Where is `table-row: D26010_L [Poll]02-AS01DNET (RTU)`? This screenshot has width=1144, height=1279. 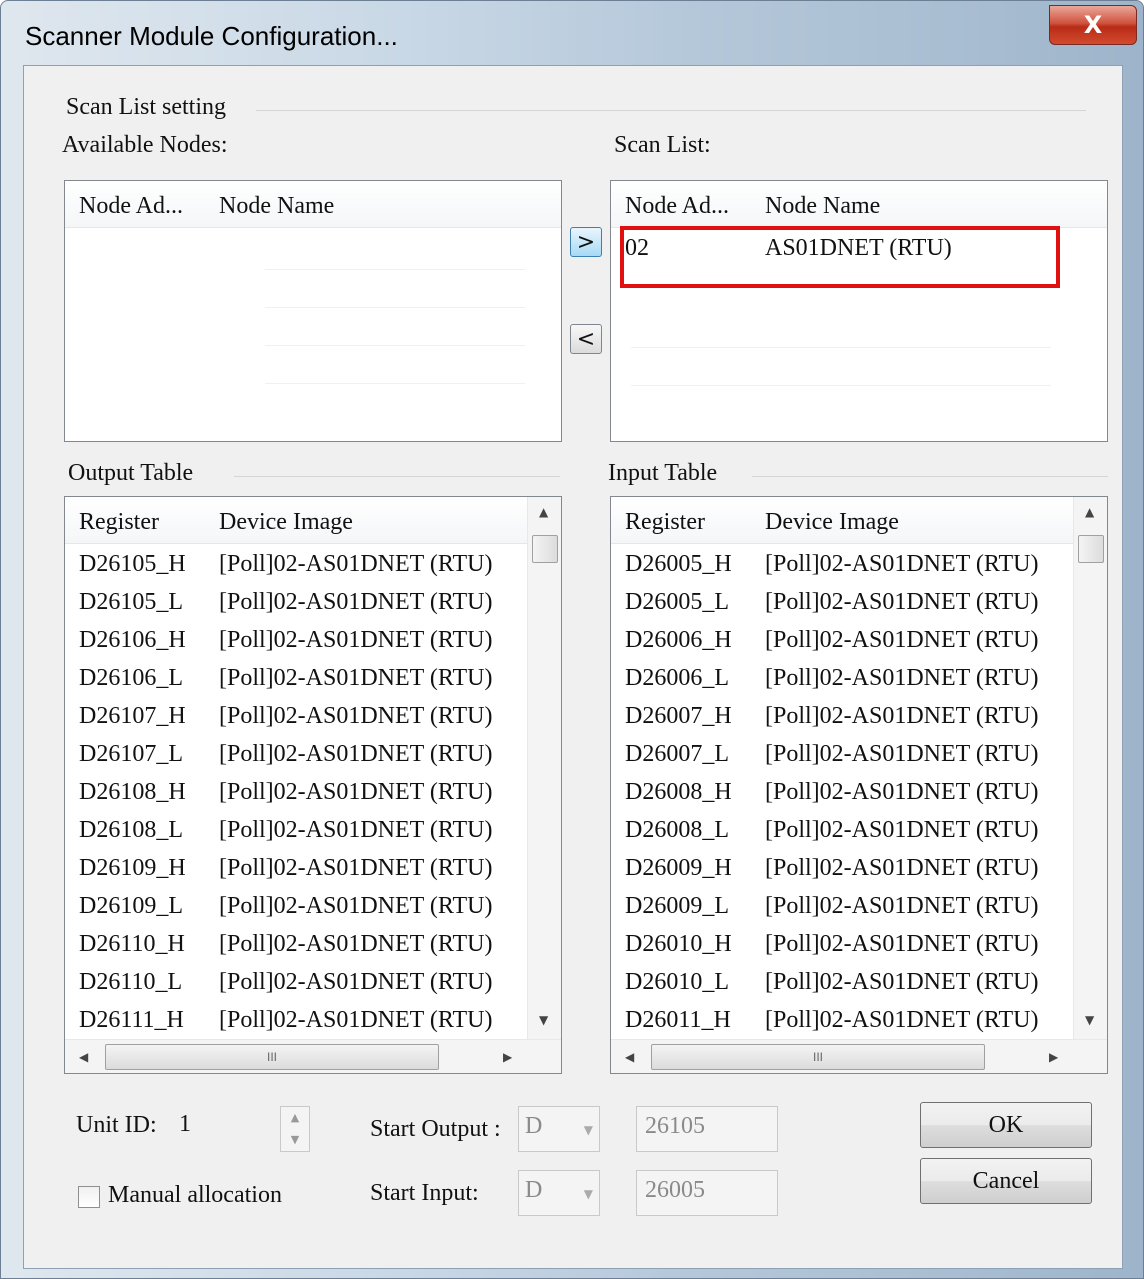
table-row: D26010_L [Poll]02-AS01DNET (RTU) is located at coordinates (859, 984).